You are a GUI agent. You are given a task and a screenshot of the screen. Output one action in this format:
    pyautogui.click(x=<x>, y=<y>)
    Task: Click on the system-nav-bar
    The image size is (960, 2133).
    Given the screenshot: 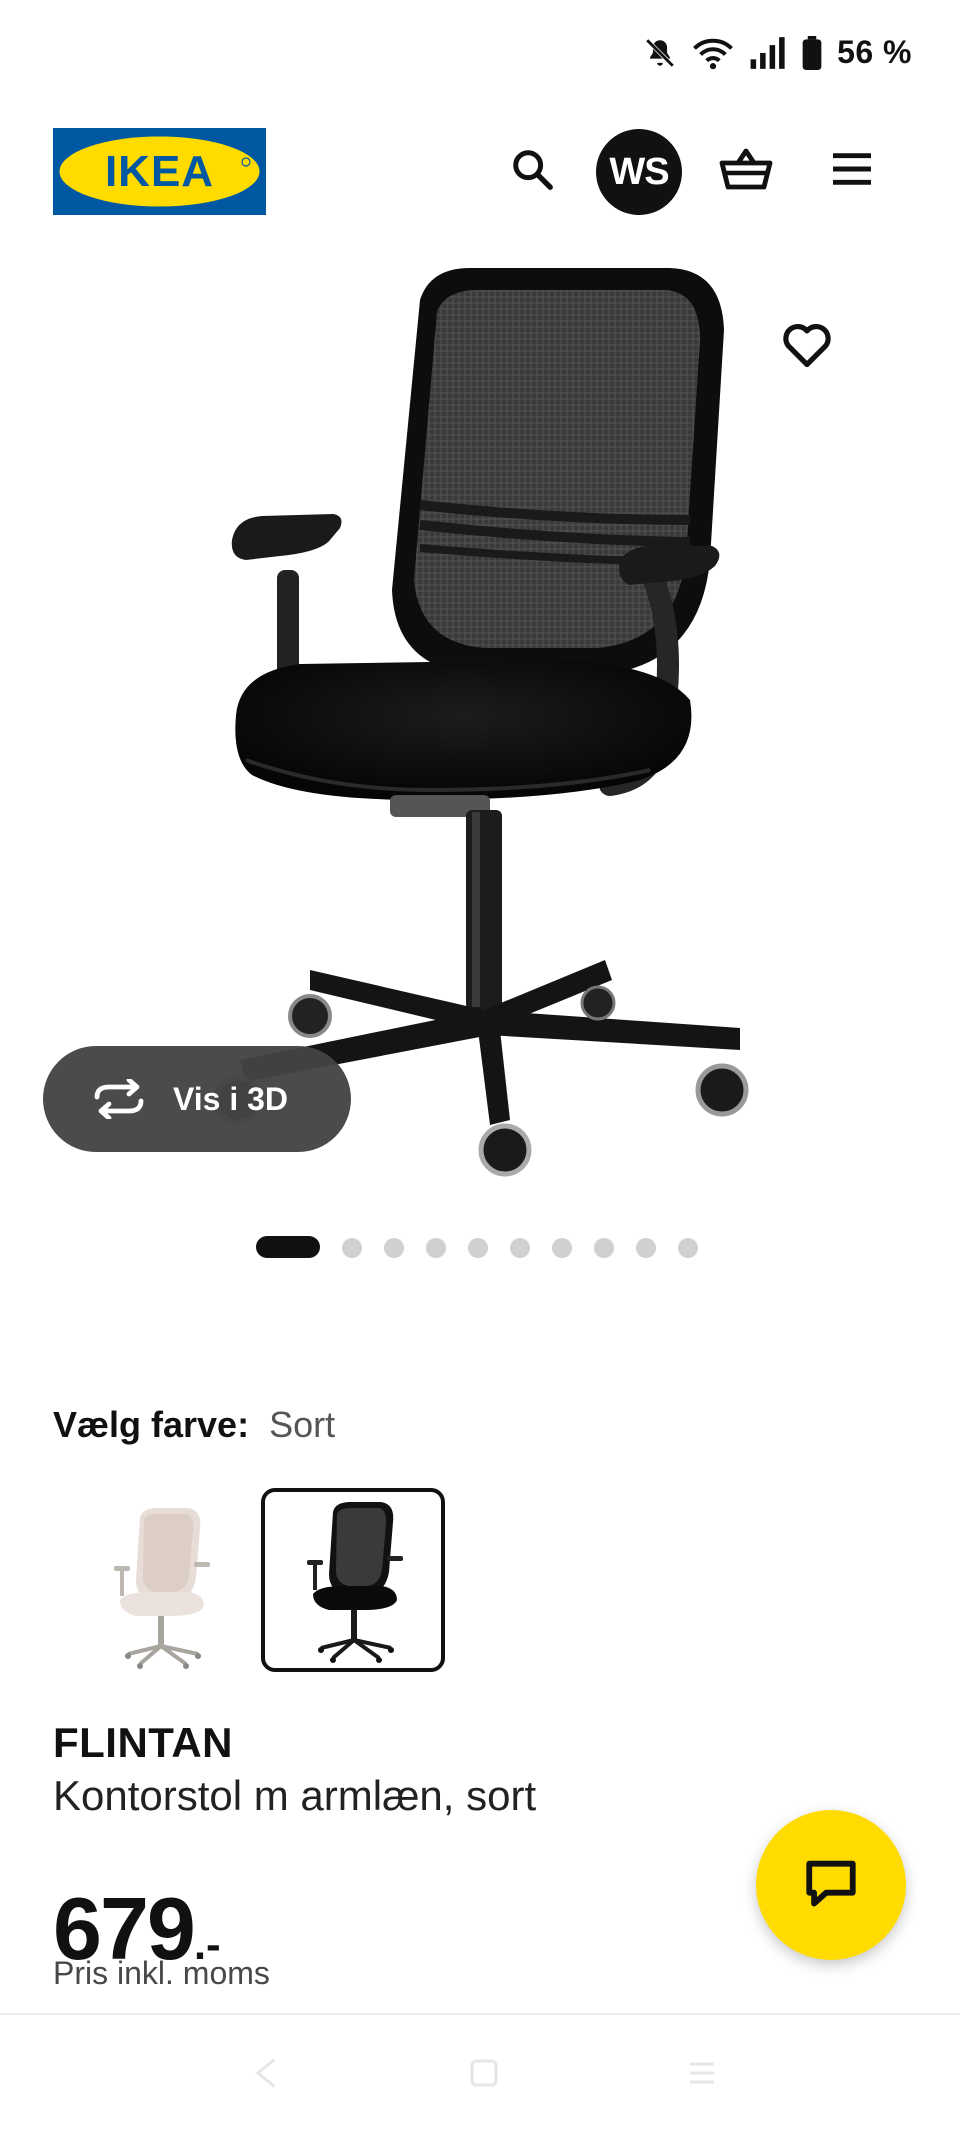 What is the action you would take?
    pyautogui.click(x=480, y=2074)
    